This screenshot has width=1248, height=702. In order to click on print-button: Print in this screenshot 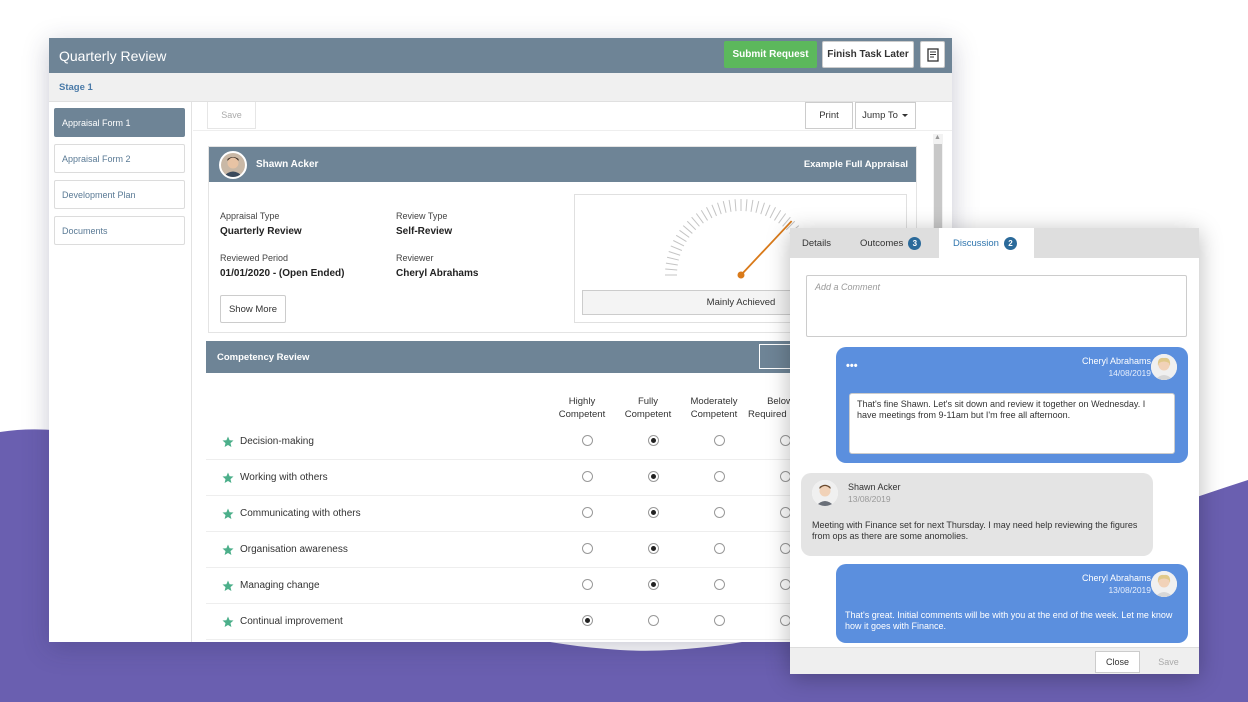, I will do `click(829, 115)`.